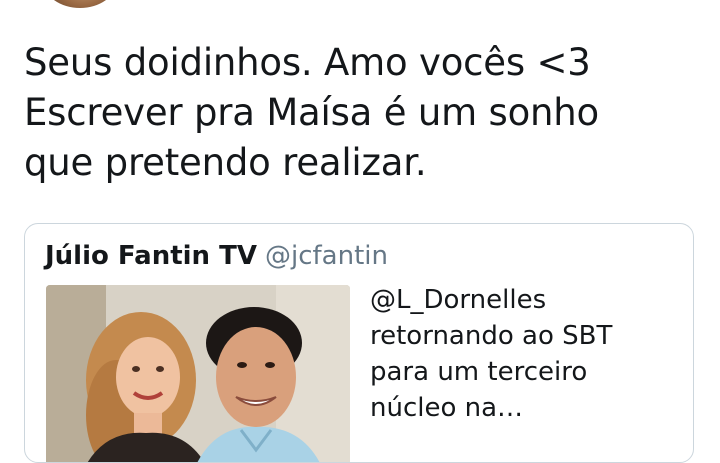 The width and height of the screenshot is (720, 463). What do you see at coordinates (225, 162) in the screenshot?
I see `tweet-text-line: que pretendo realizar.` at bounding box center [225, 162].